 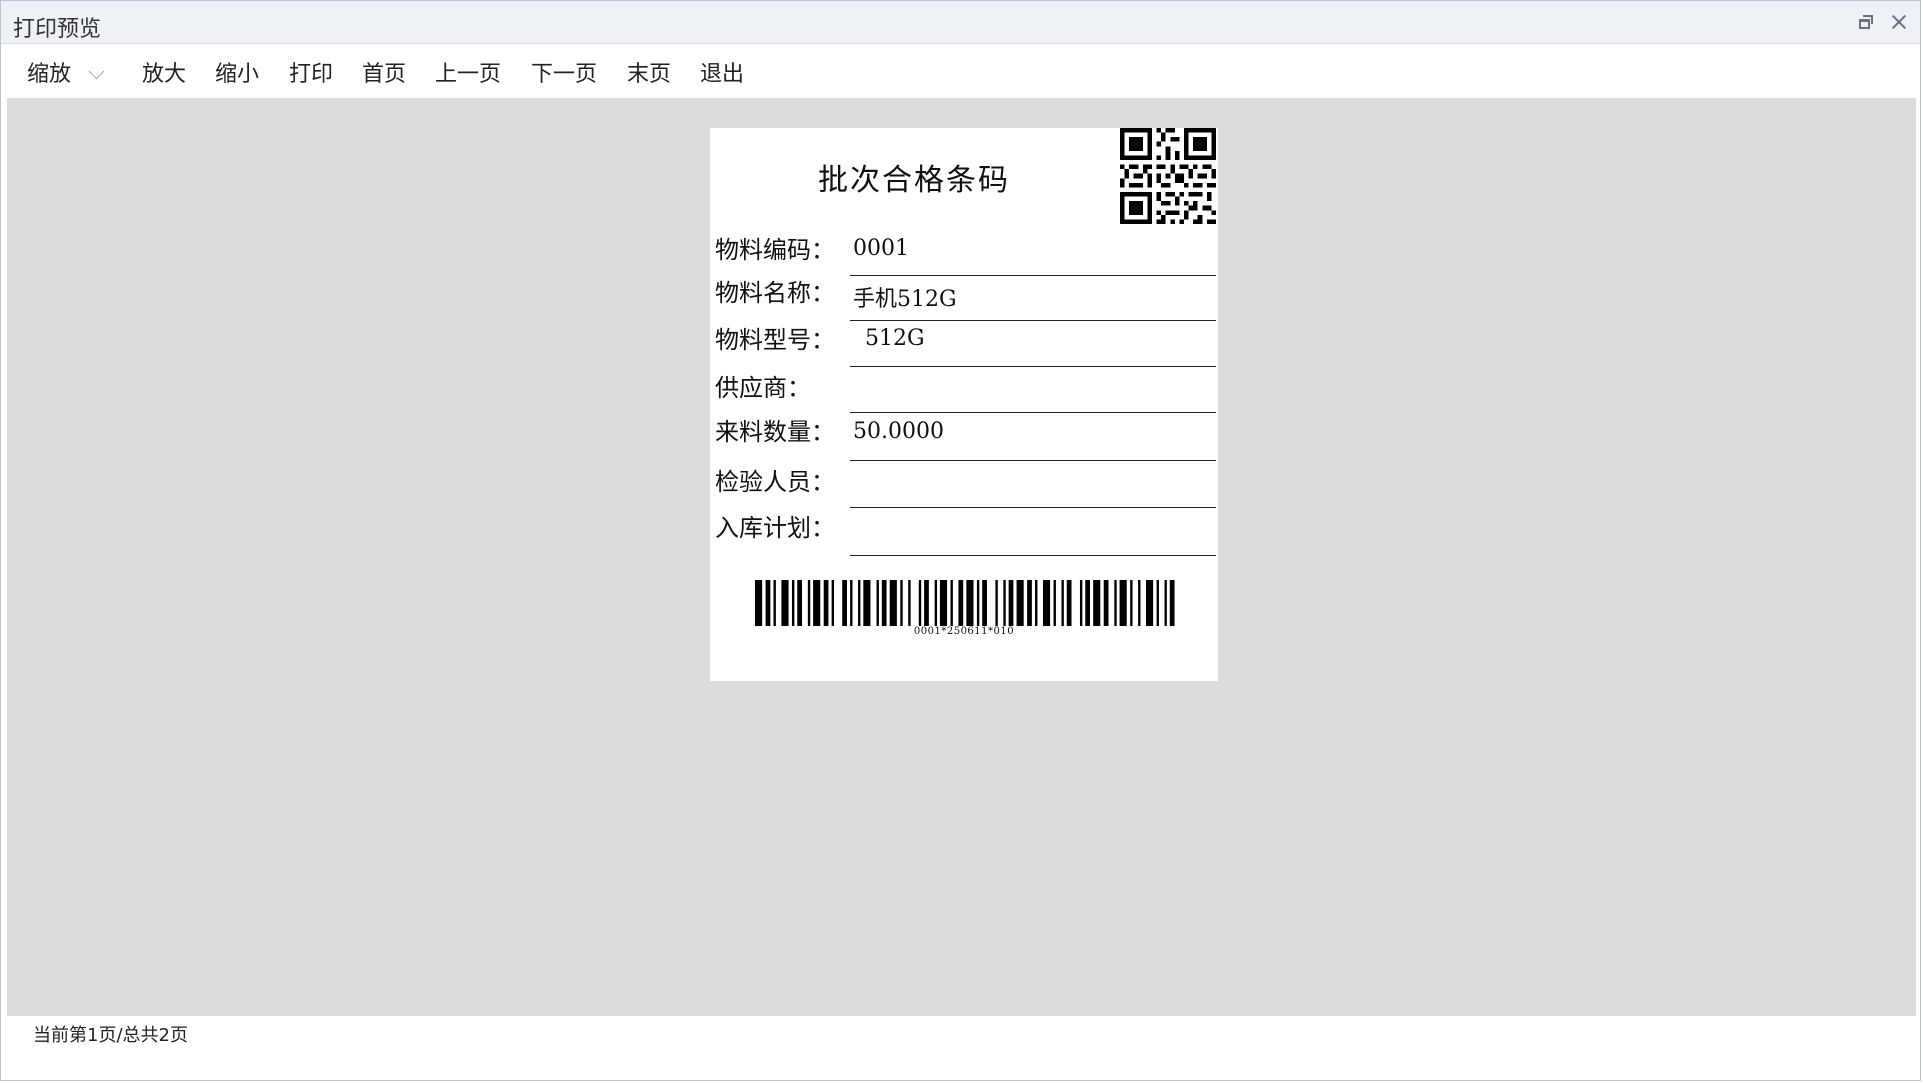 I want to click on page-indicator: 当前第1页/总共2页, so click(x=110, y=1035).